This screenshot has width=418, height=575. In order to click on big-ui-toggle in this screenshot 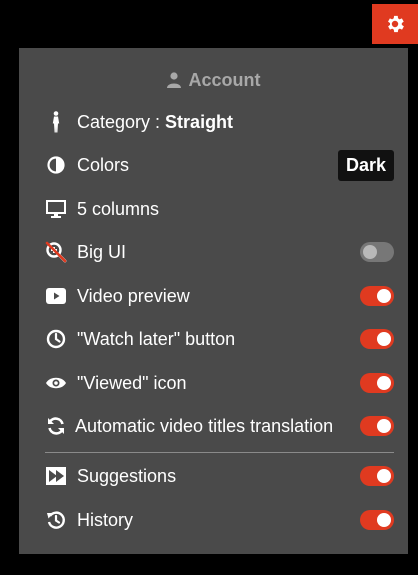, I will do `click(377, 252)`.